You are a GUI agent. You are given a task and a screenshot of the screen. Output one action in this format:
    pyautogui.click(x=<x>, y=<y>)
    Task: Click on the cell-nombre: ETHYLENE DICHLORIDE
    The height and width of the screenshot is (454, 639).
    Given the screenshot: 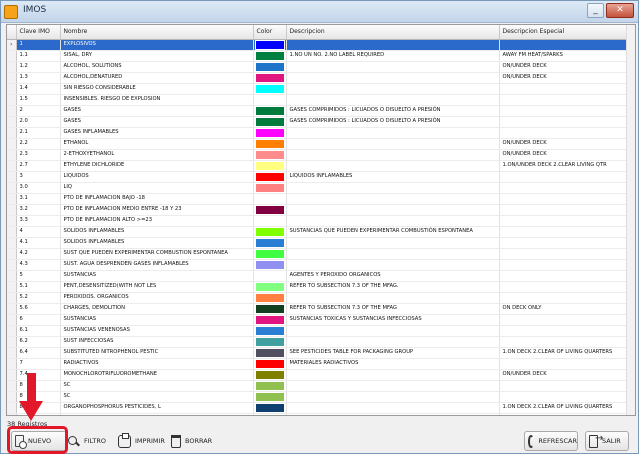 What is the action you would take?
    pyautogui.click(x=157, y=166)
    